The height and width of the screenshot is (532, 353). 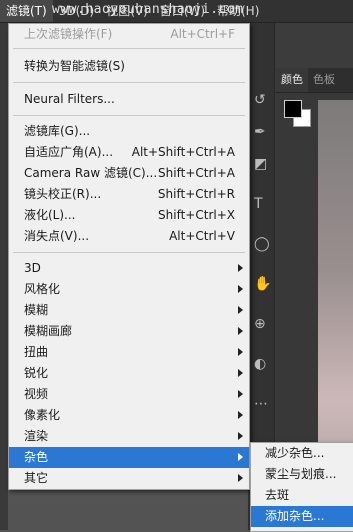 What do you see at coordinates (129, 194) in the screenshot?
I see `menu-item-lens-correction: 镜头校正(R)... Shift+Ctrl+R` at bounding box center [129, 194].